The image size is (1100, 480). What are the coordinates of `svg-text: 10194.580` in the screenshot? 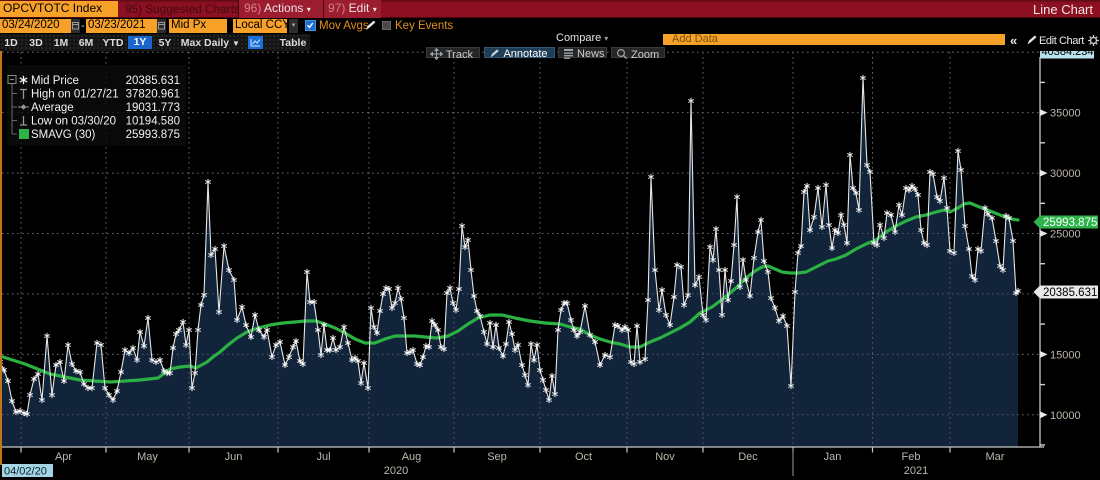 It's located at (153, 122).